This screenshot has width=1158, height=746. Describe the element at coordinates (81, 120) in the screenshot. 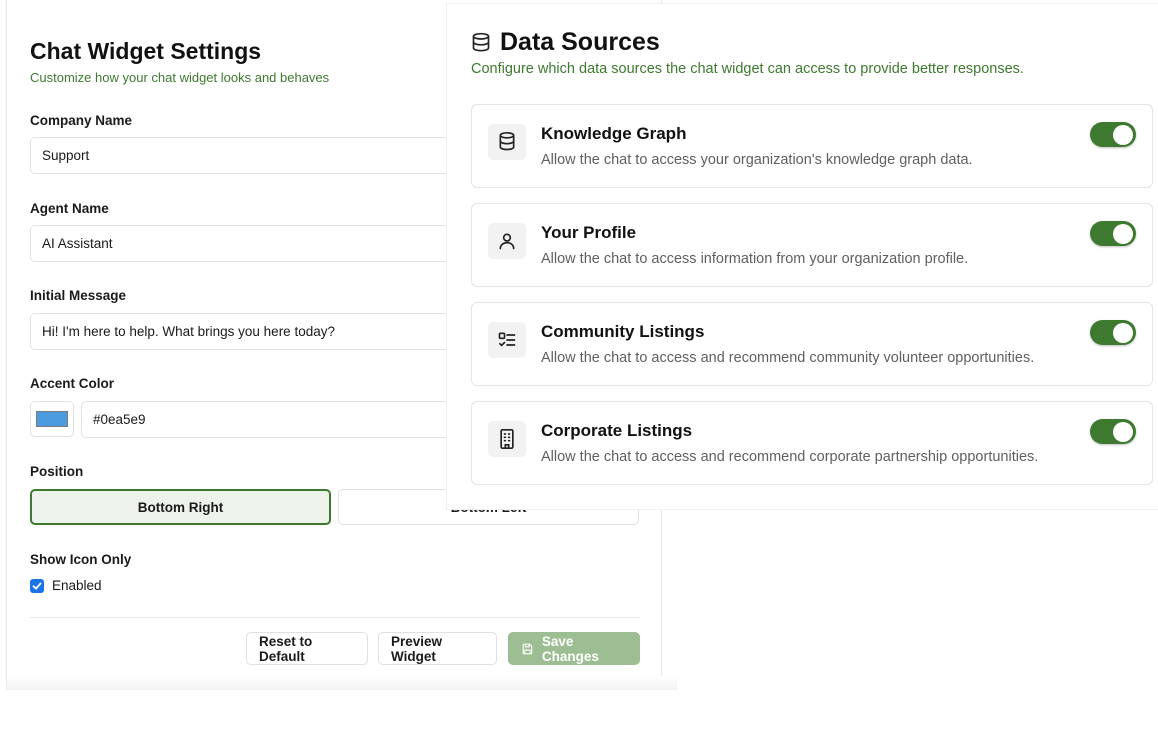

I see `company-name-label: Company Name` at that location.